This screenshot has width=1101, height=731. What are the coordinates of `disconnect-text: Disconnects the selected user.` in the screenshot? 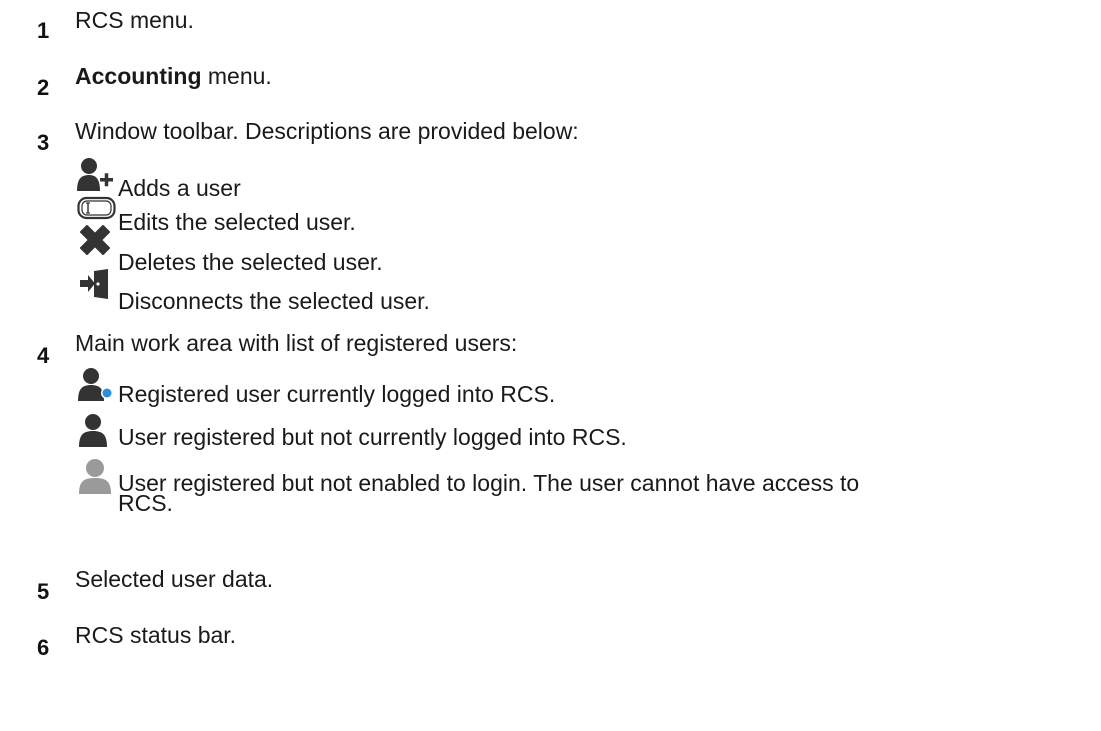 It's located at (274, 301).